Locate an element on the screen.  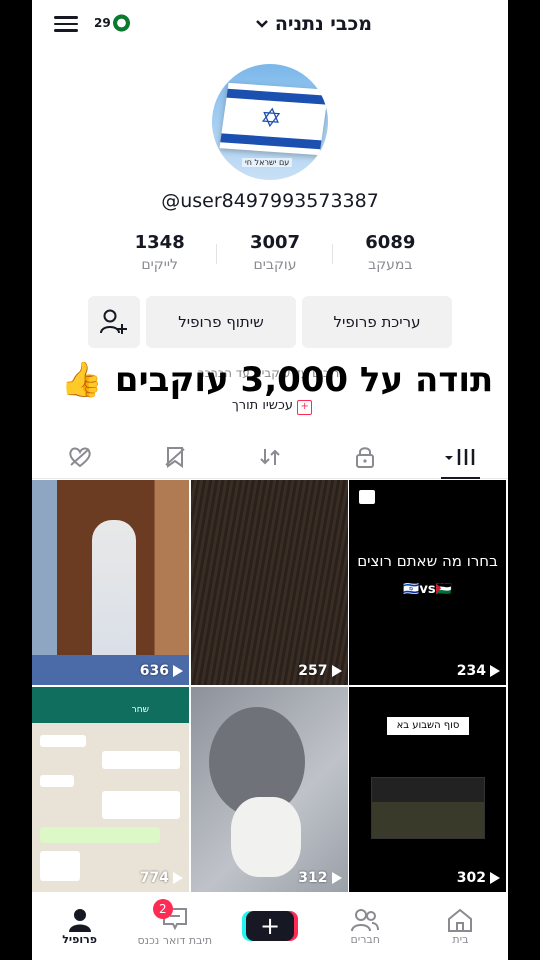
bottom-nav: פרופיל 2 תיבת דואר נכנס + חברים בית is located at coordinates (270, 926).